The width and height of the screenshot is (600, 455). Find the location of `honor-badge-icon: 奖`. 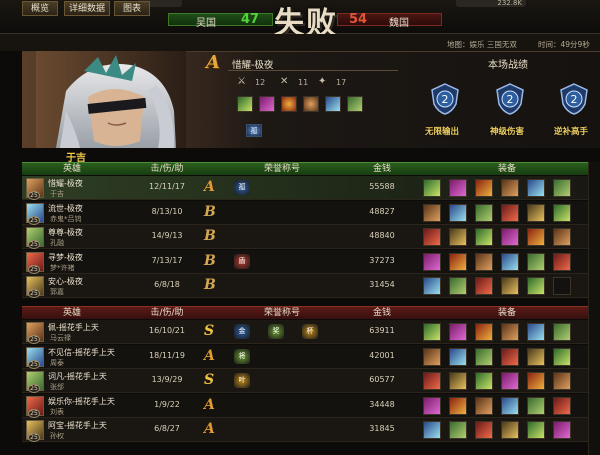

honor-badge-icon: 奖 is located at coordinates (276, 331).